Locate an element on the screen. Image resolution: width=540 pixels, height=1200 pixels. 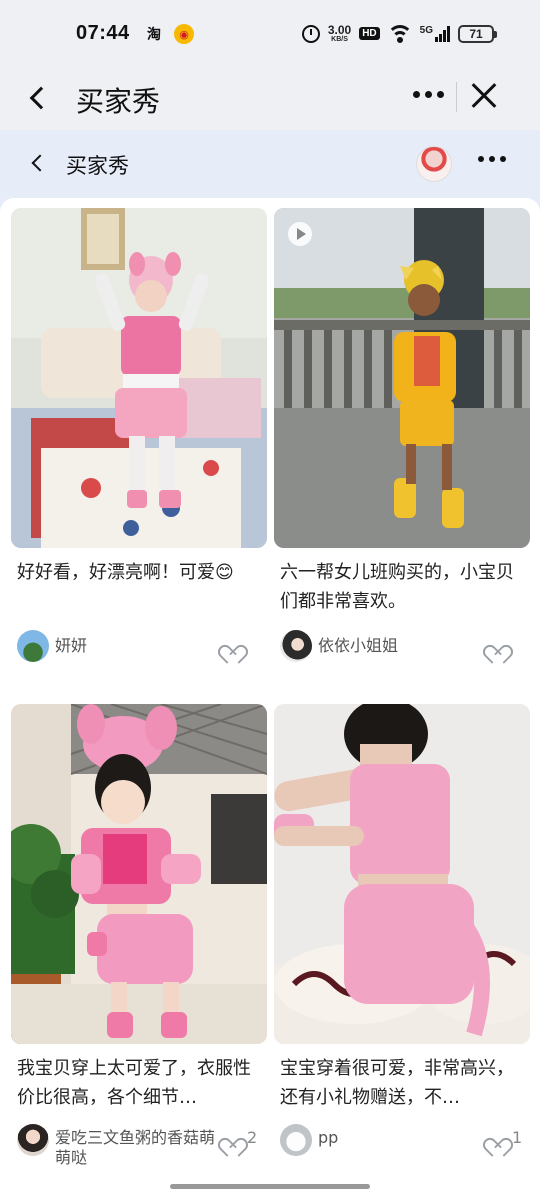
home-indicator is located at coordinates (270, 1186).